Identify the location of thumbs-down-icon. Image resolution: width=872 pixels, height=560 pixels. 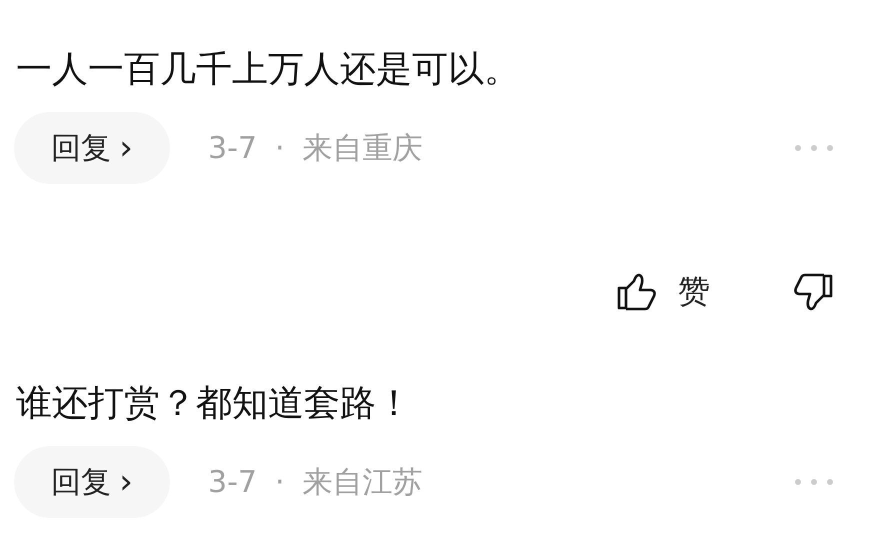
(813, 292).